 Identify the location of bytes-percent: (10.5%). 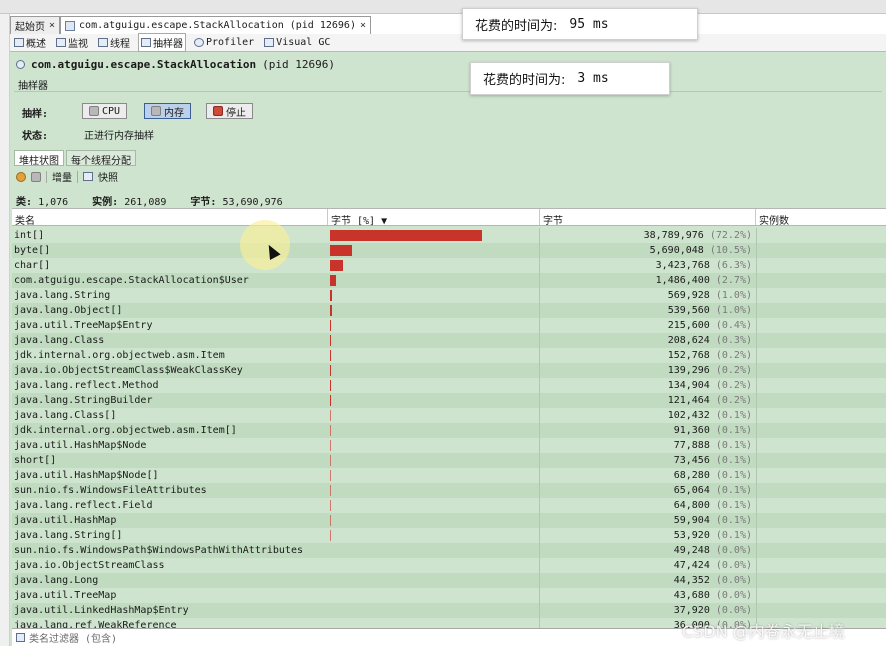
(730, 250).